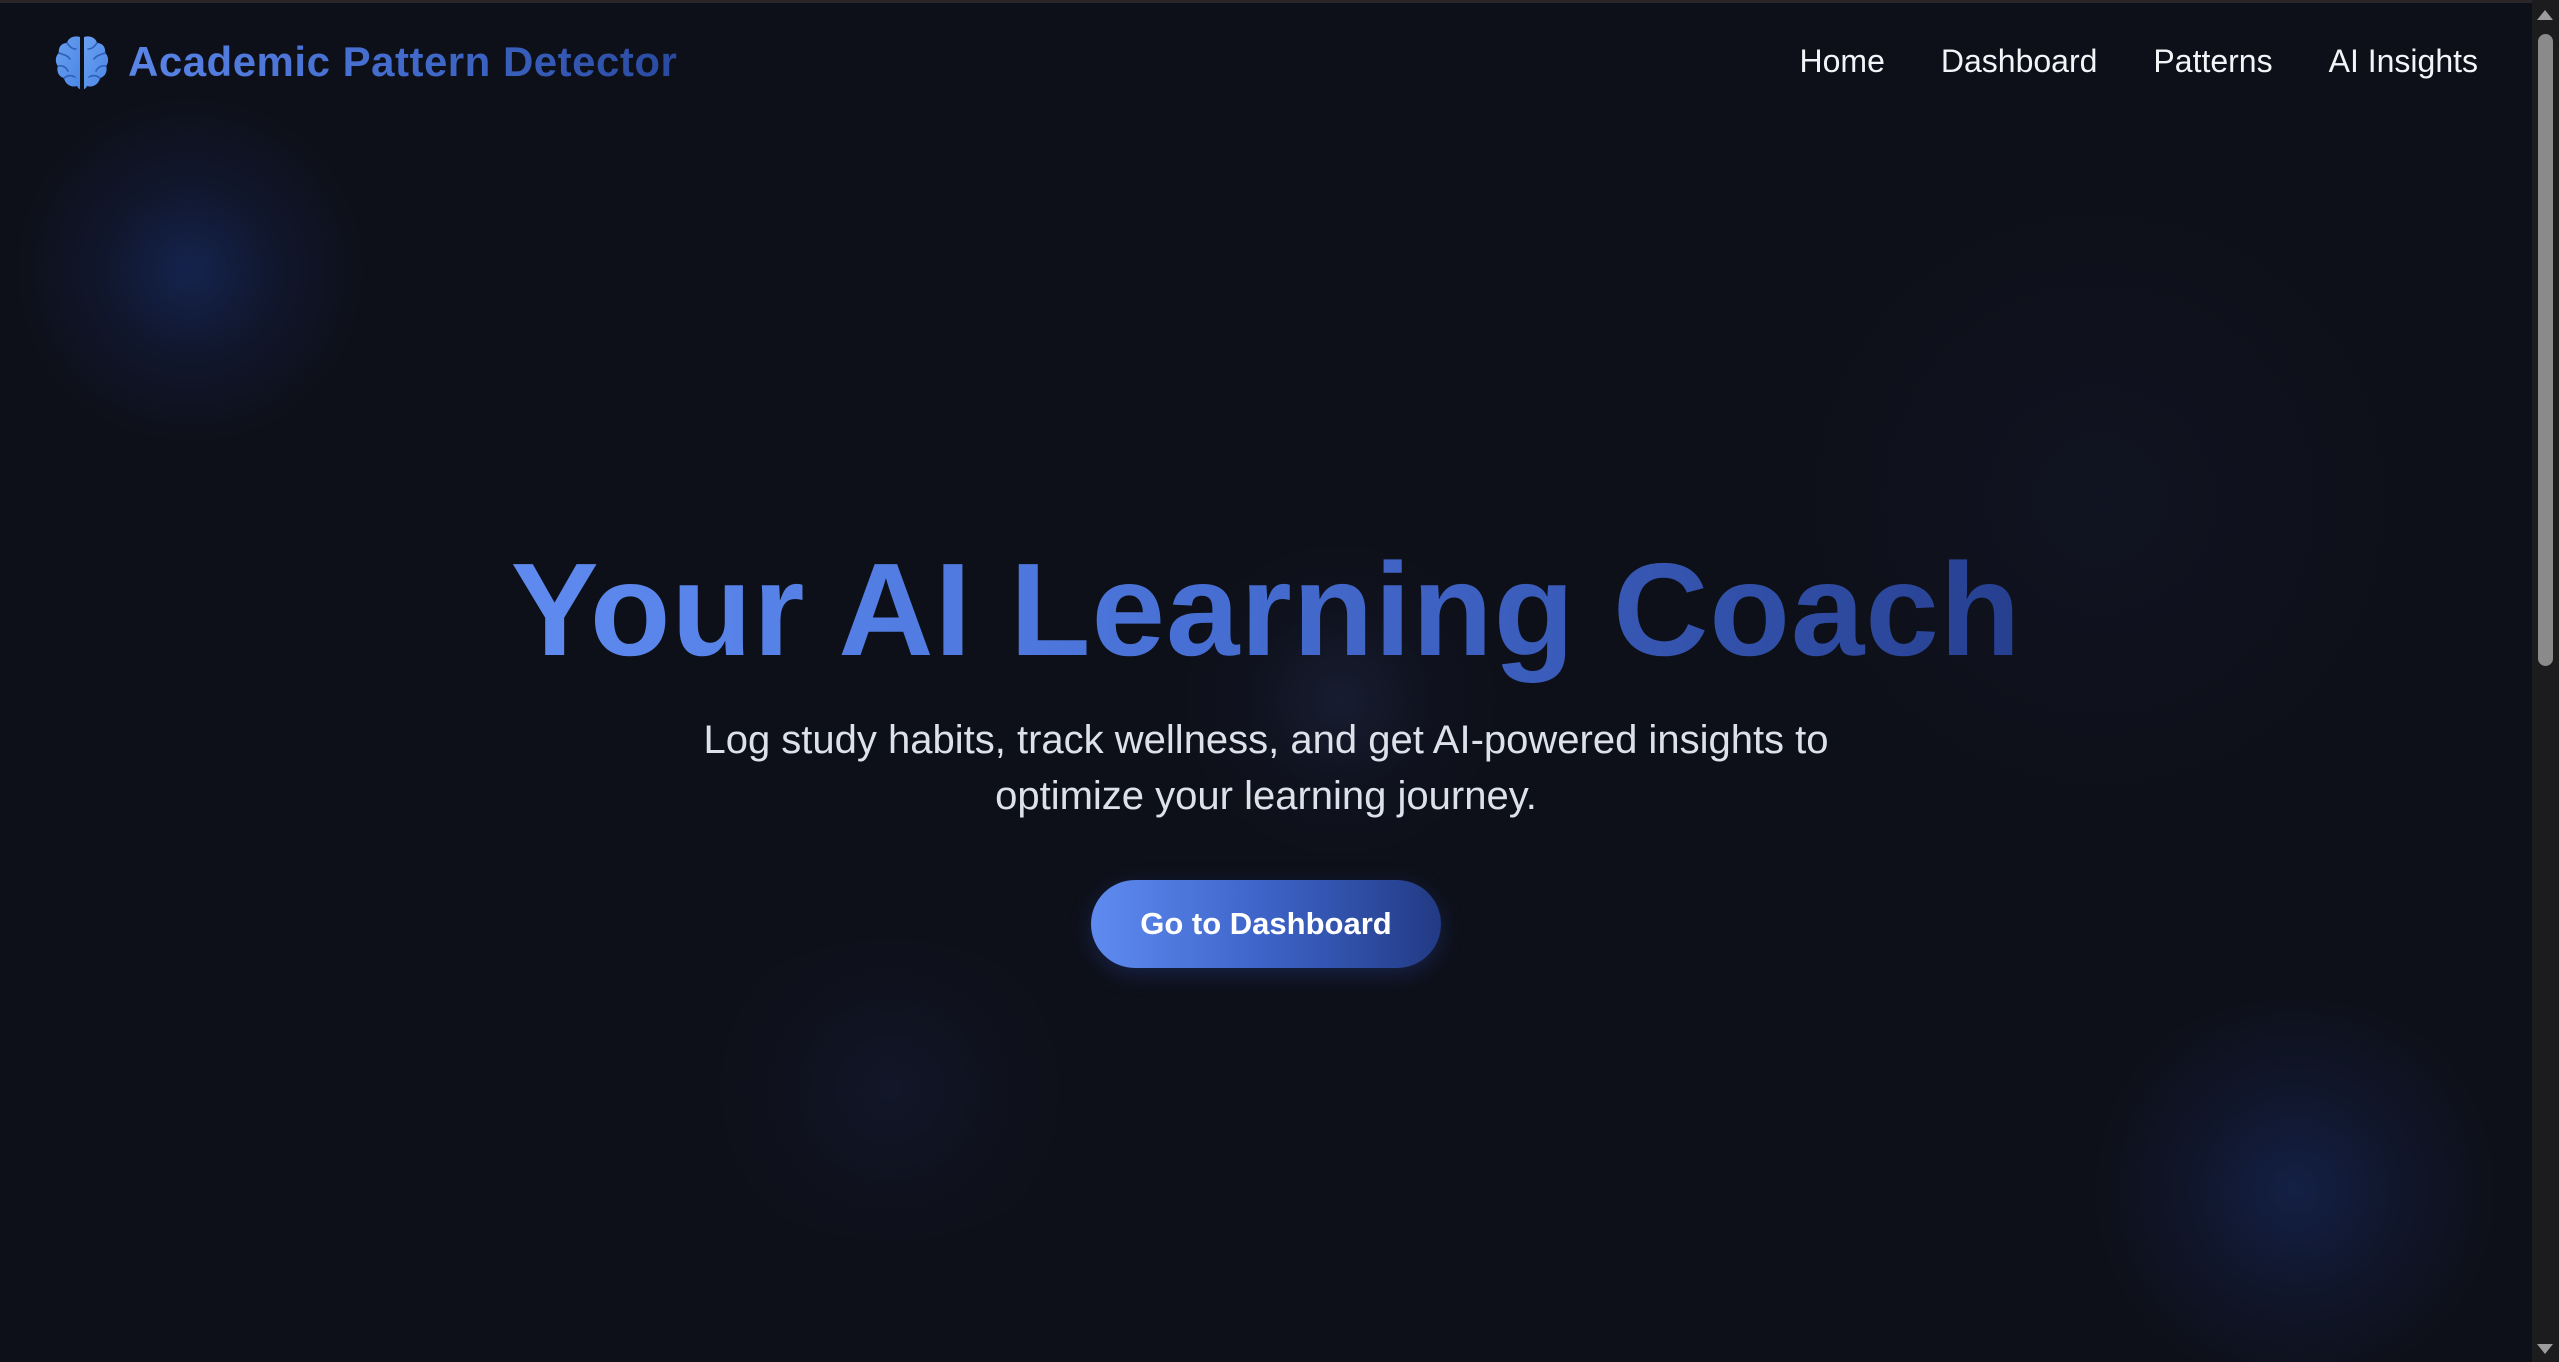  Describe the element at coordinates (2019, 61) in the screenshot. I see `nav-link-dashboard: Dashboard` at that location.